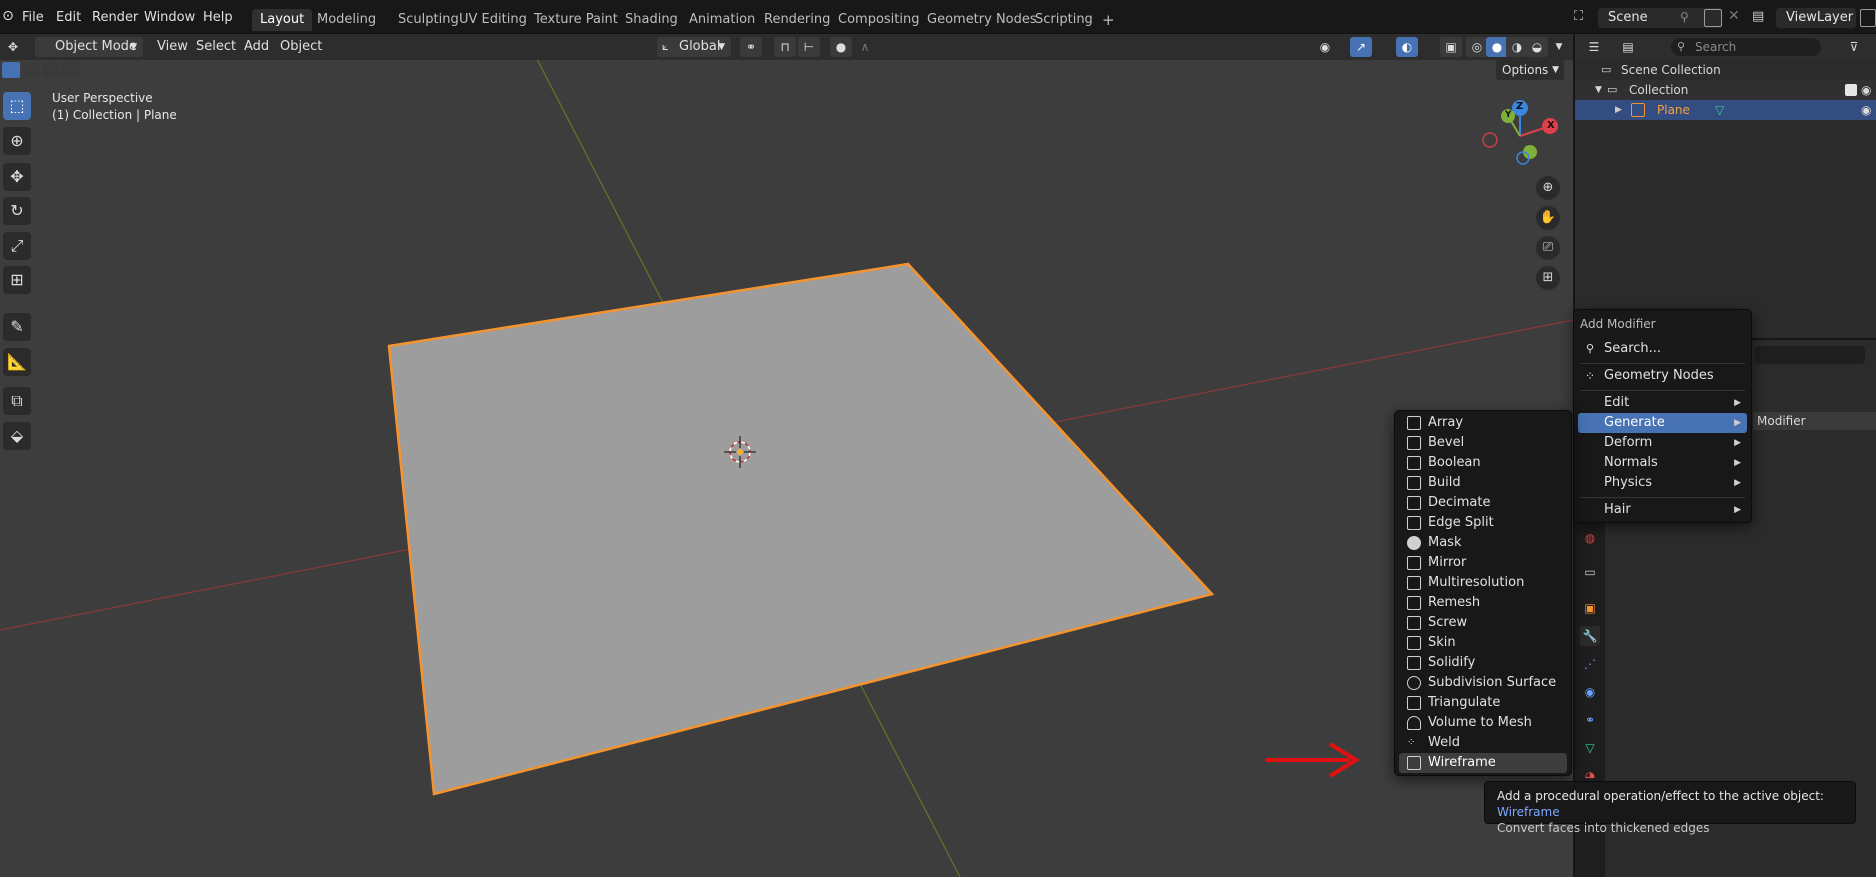 Image resolution: width=1876 pixels, height=877 pixels. Describe the element at coordinates (1725, 90) in the screenshot. I see `outliner-row-collection: ▼ ▭ Collection ◉` at that location.